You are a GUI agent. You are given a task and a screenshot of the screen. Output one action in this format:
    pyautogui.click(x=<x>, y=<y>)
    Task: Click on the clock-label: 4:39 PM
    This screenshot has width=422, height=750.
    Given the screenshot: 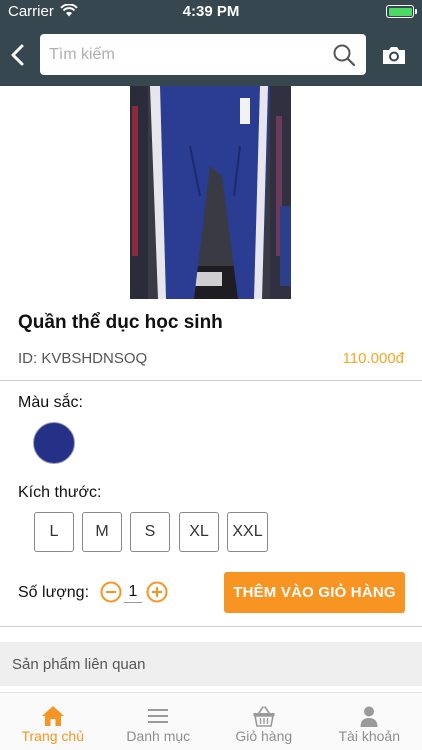 What is the action you would take?
    pyautogui.click(x=211, y=11)
    